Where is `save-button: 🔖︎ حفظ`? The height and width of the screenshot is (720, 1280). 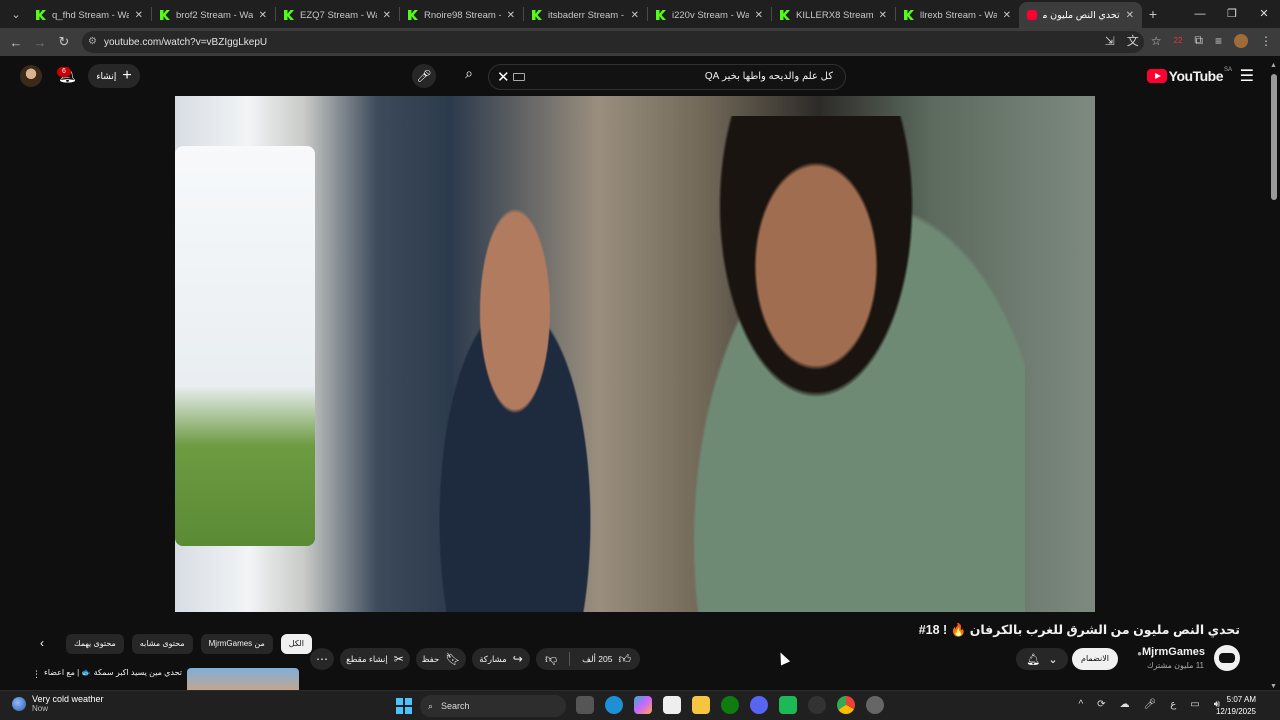
save-button: 🔖︎ حفظ is located at coordinates (441, 659).